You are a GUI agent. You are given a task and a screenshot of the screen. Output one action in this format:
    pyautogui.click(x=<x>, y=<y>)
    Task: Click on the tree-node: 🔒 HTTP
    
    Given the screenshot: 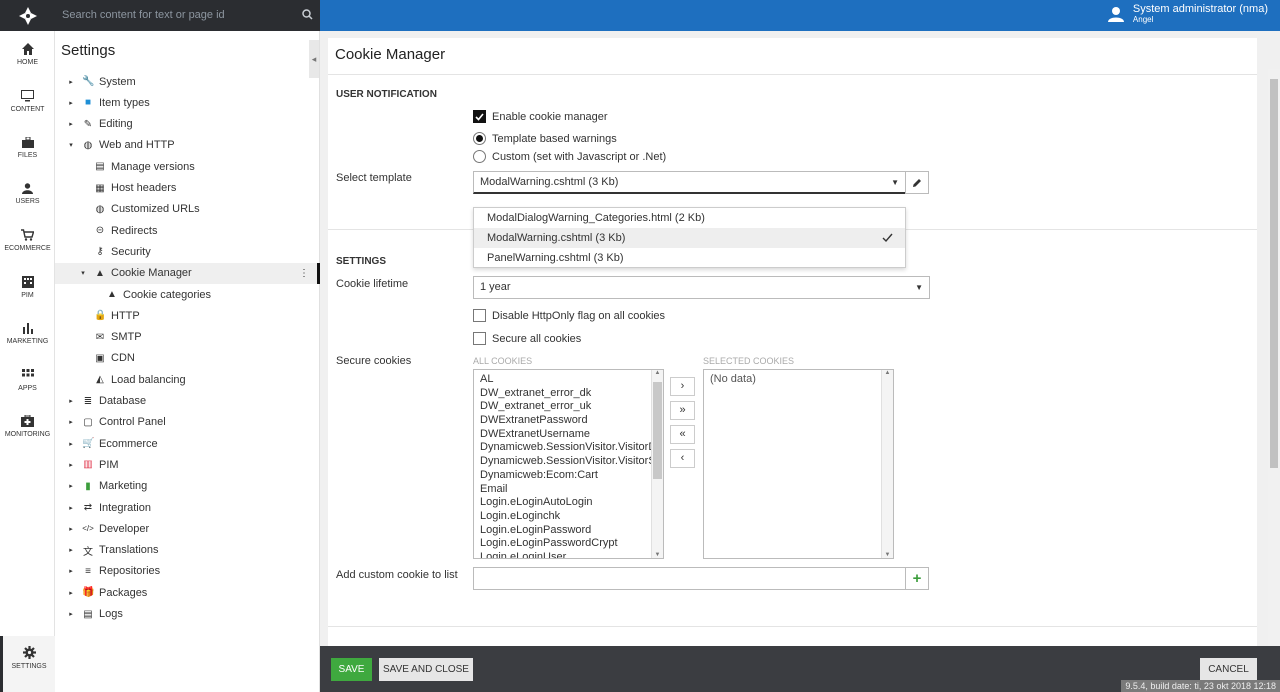 What is the action you would take?
    pyautogui.click(x=187, y=315)
    